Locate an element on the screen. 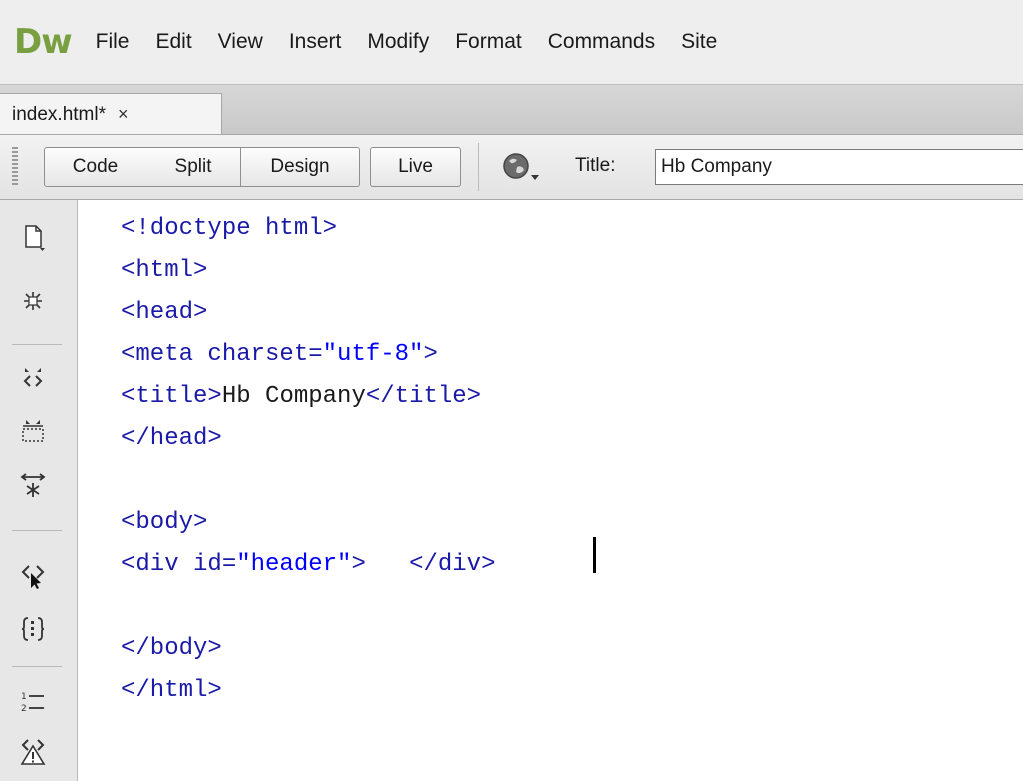 This screenshot has height=781, width=1023. code-line: </html> is located at coordinates (171, 690).